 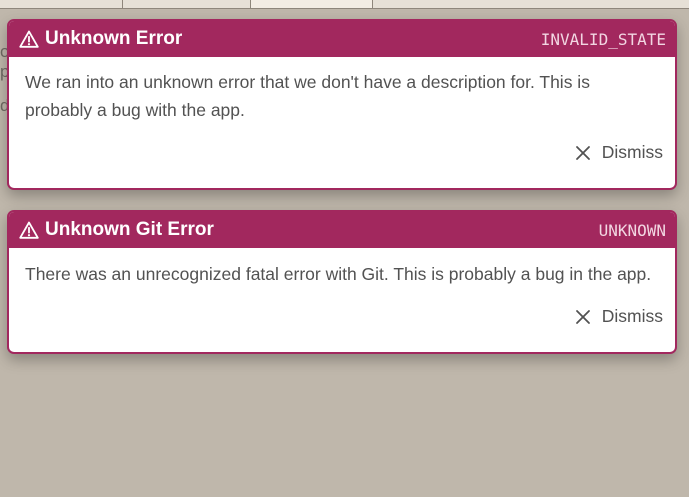 I want to click on error-code: UNKNOWN, so click(x=632, y=230).